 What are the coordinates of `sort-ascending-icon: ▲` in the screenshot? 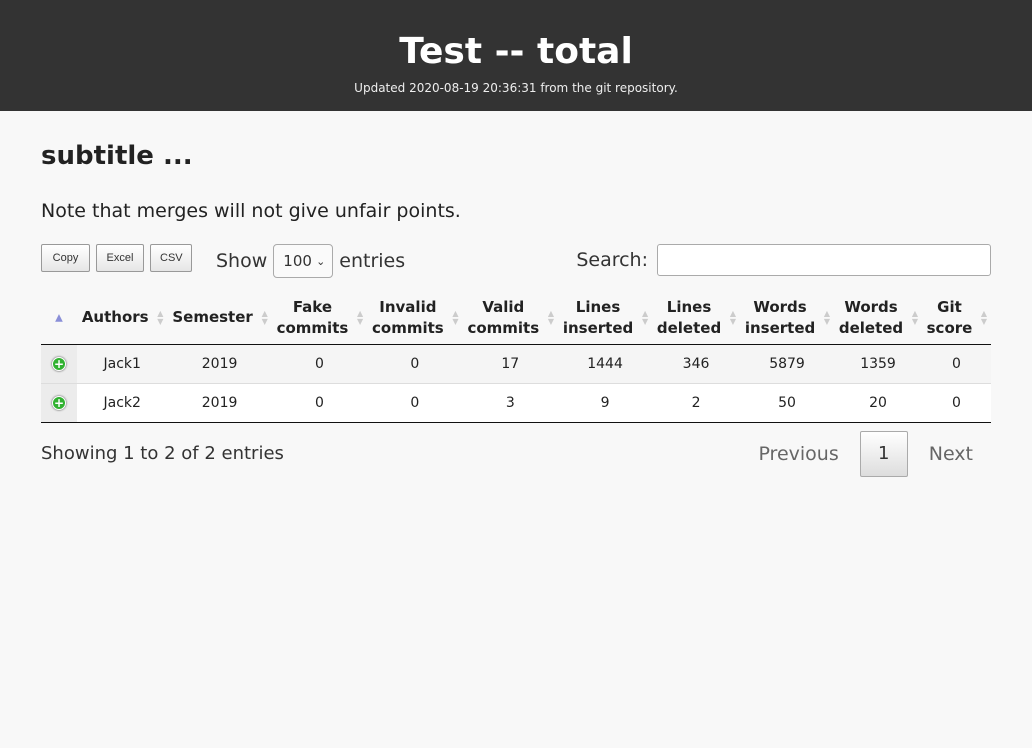 It's located at (59, 318).